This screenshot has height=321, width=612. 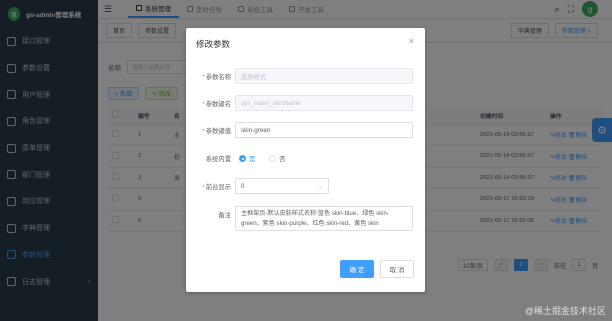 I want to click on cancel-button: 取 消, so click(x=397, y=269).